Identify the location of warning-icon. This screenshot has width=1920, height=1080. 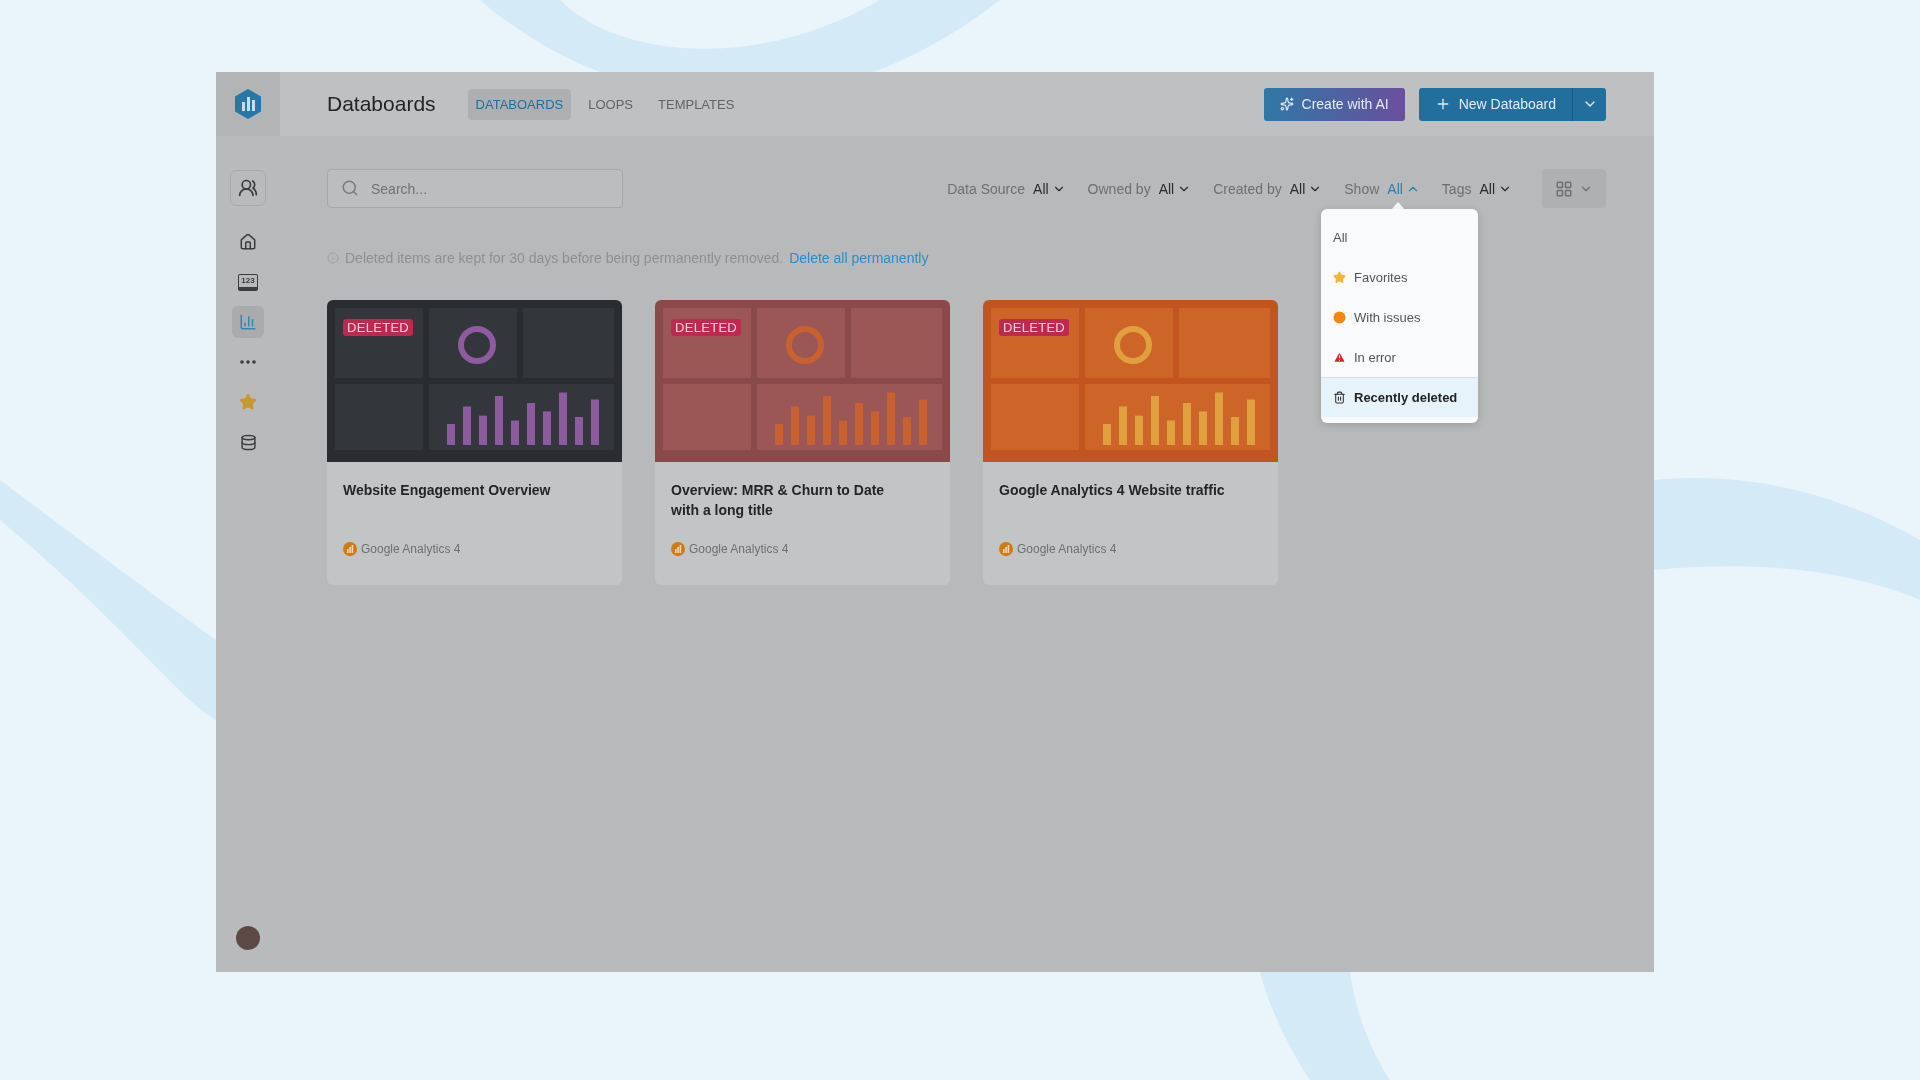
(1339, 357).